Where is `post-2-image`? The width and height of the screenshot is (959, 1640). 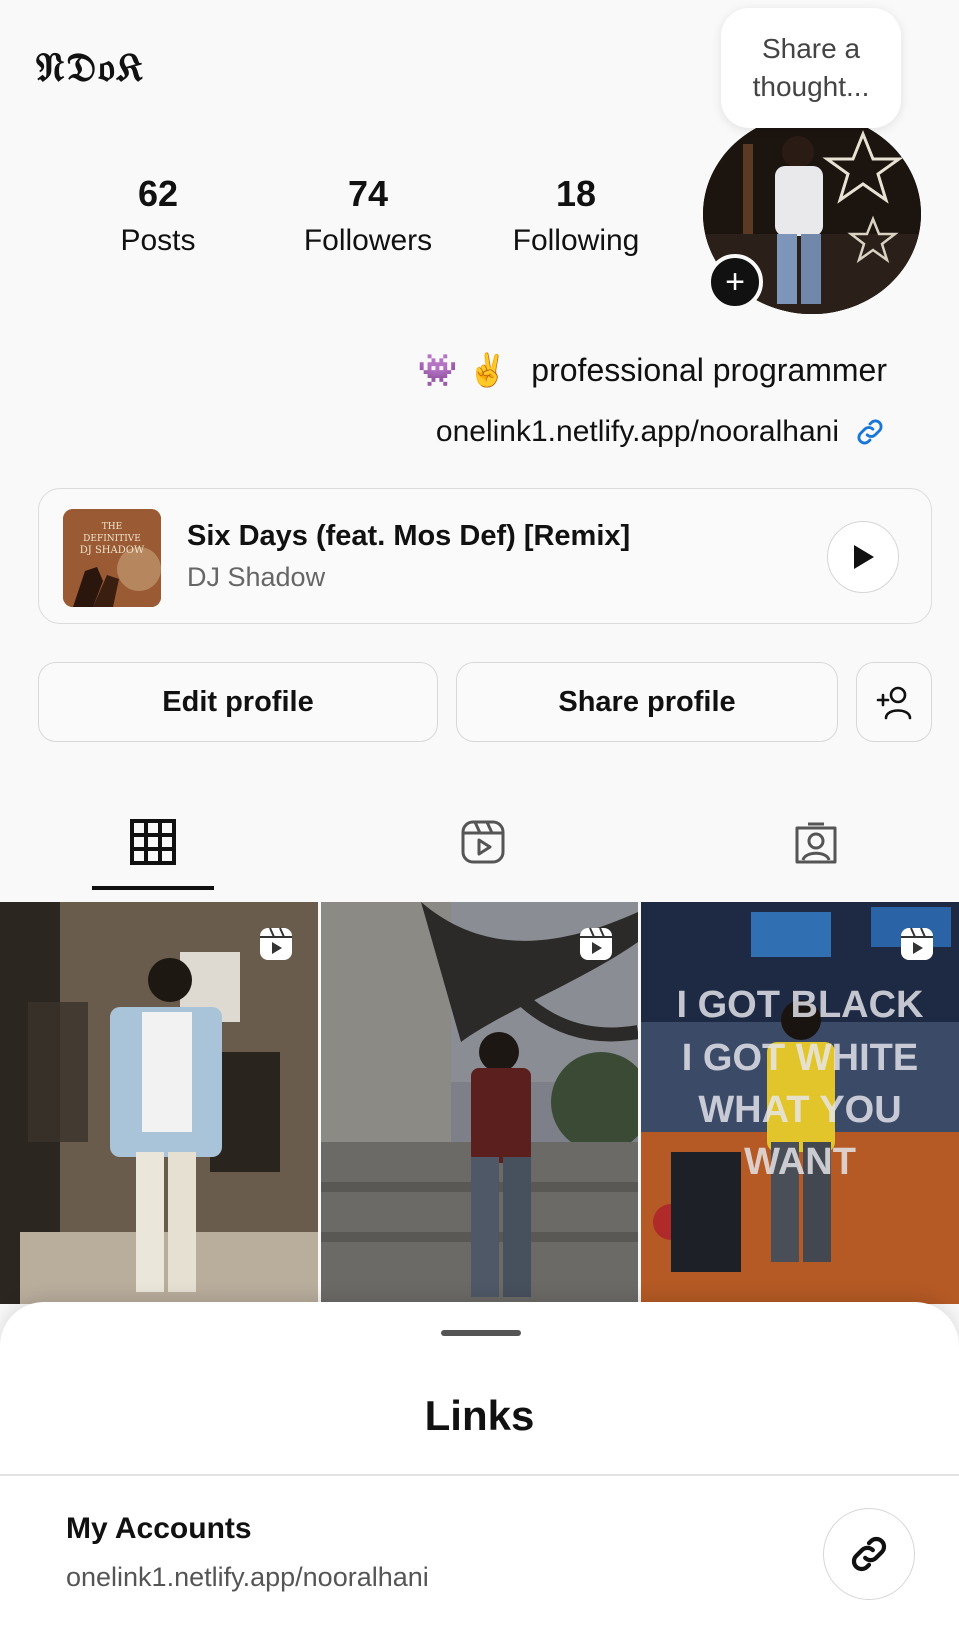
post-2-image is located at coordinates (479, 1103).